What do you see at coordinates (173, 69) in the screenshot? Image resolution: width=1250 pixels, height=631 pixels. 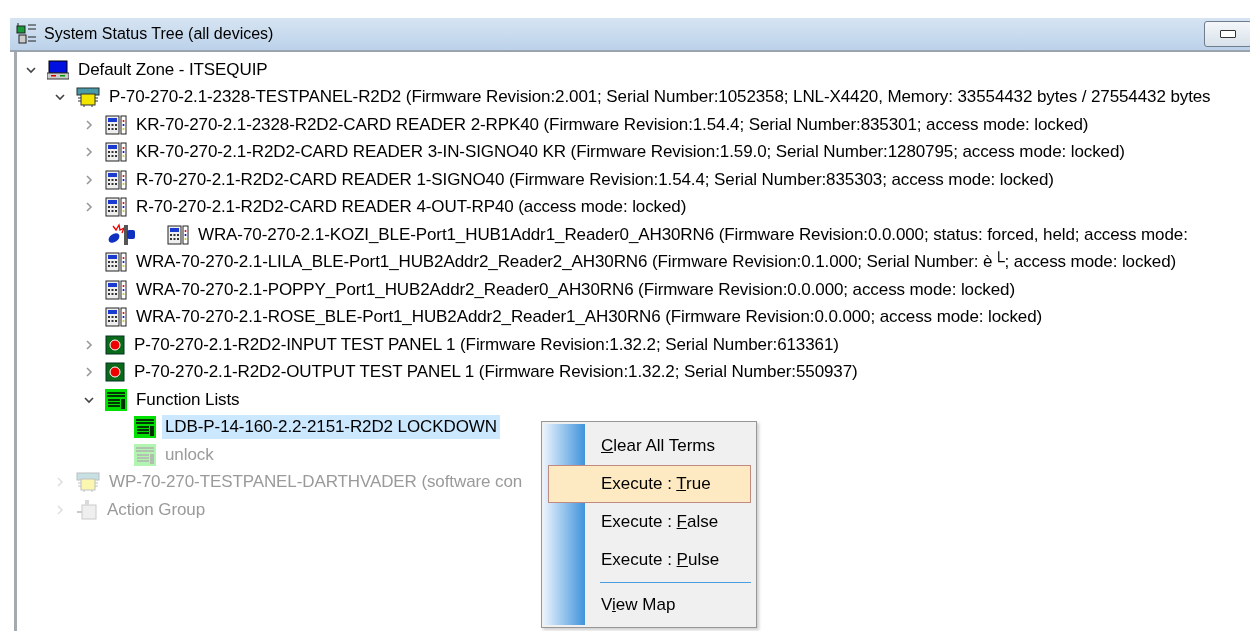 I see `tree-item: Default Zone - ITSEQUIP` at bounding box center [173, 69].